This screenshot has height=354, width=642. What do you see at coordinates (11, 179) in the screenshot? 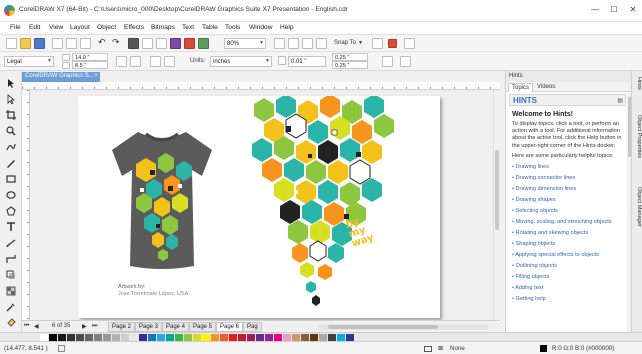
I see `rectangle-tool-icon` at bounding box center [11, 179].